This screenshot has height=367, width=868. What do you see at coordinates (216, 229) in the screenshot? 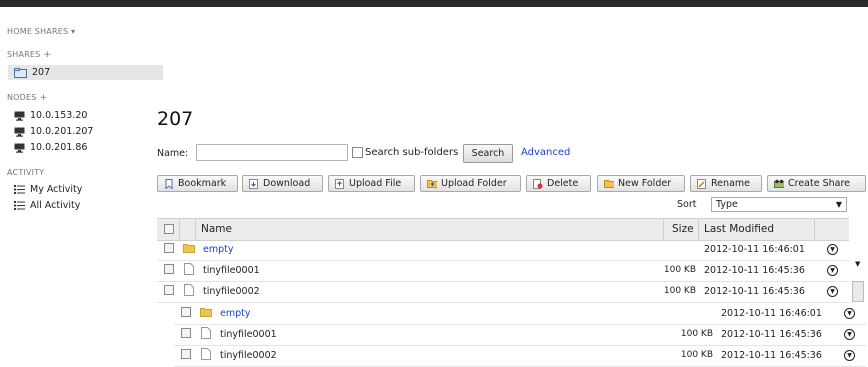
I see `name-column-header: Name` at bounding box center [216, 229].